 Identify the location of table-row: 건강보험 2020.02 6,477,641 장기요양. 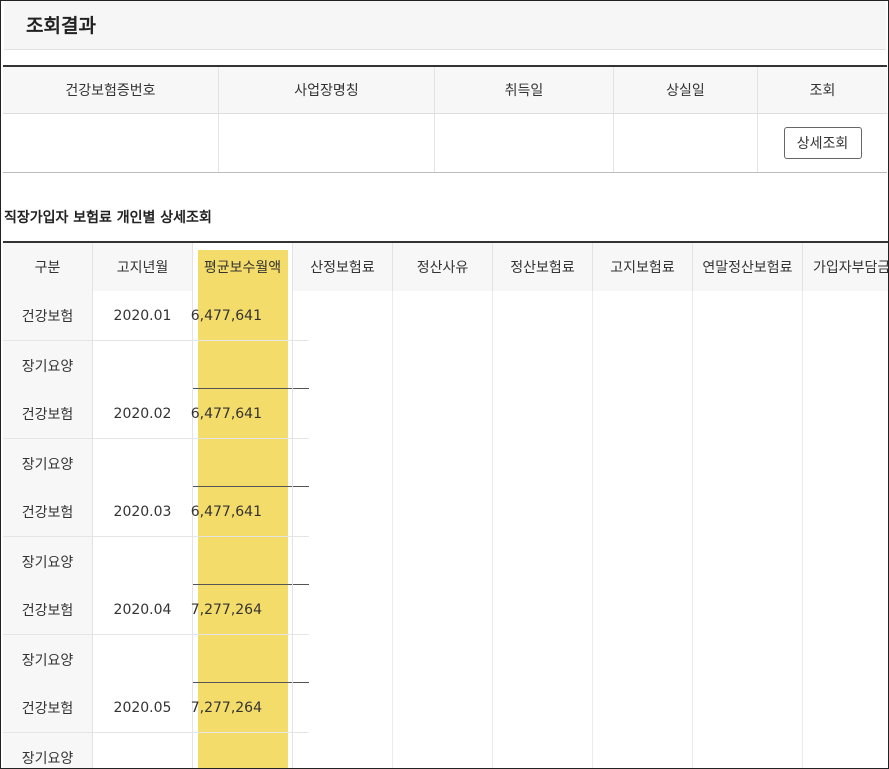
(156, 438).